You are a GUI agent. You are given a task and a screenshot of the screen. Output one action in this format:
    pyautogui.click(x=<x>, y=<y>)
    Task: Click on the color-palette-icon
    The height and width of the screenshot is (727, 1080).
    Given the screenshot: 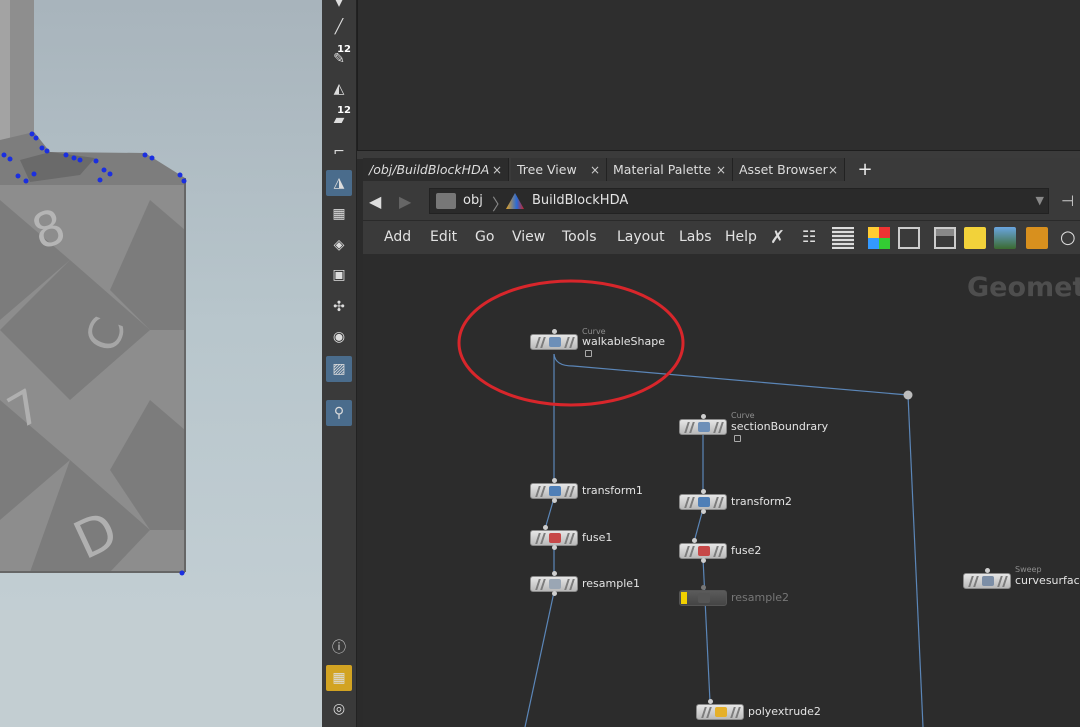 What is the action you would take?
    pyautogui.click(x=879, y=238)
    